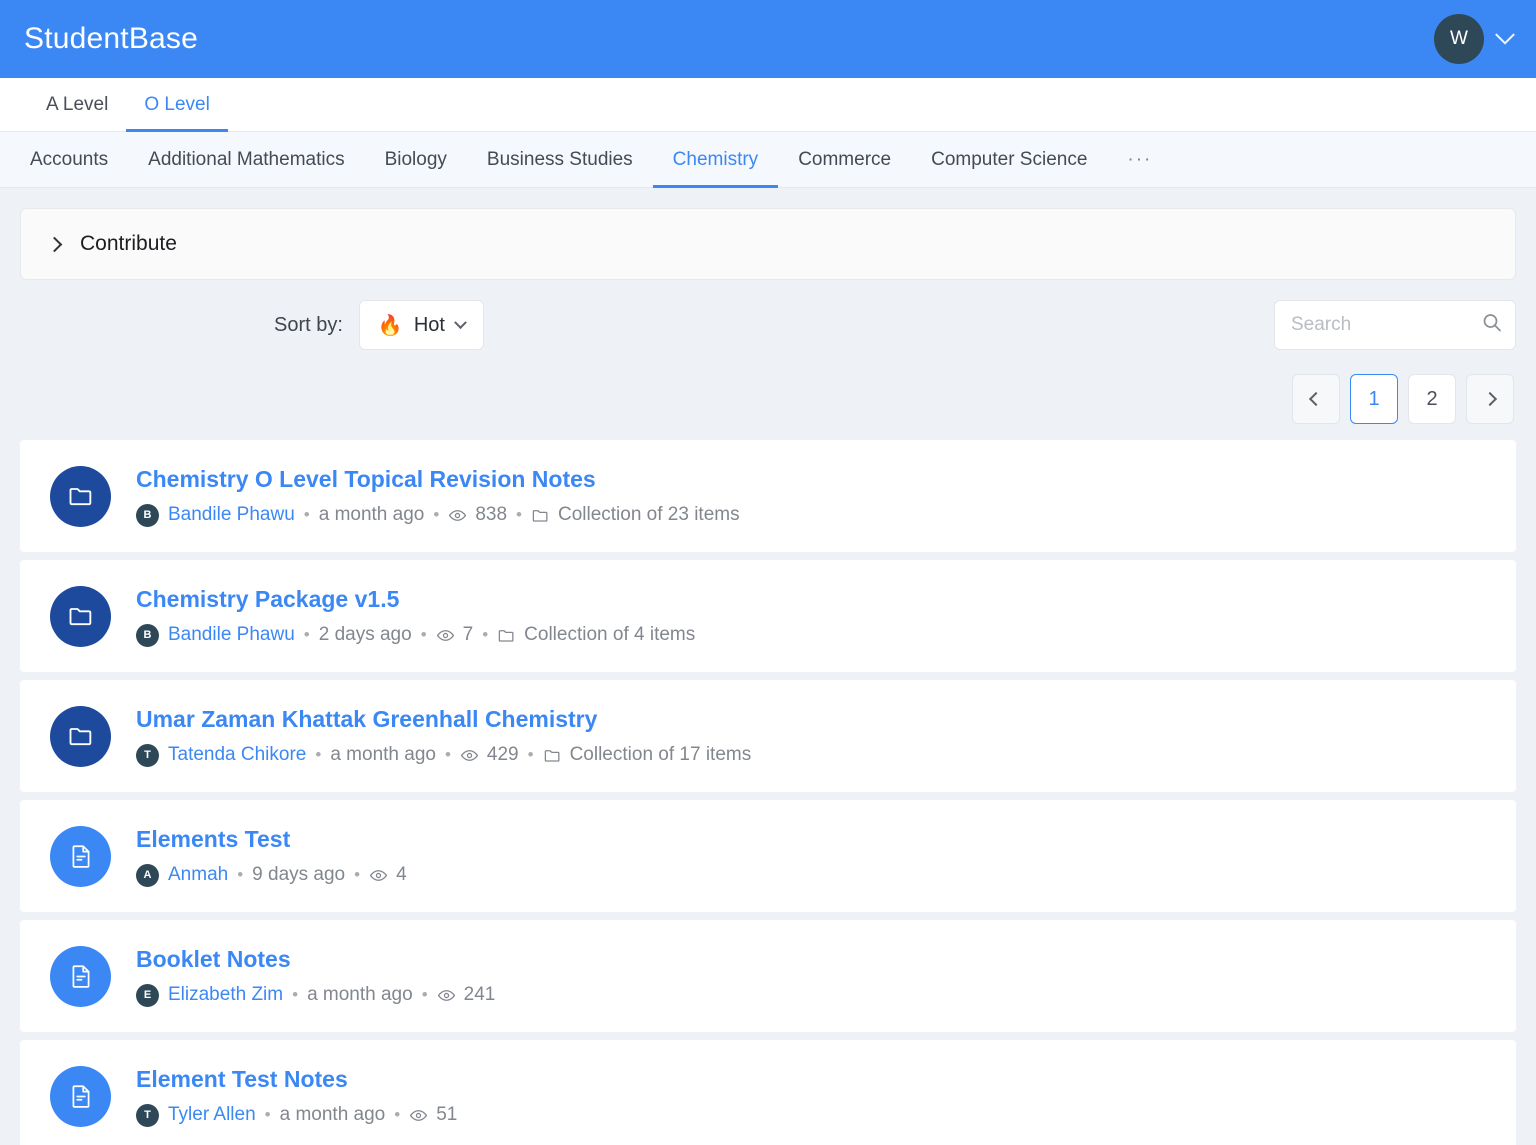 The height and width of the screenshot is (1145, 1536). Describe the element at coordinates (365, 634) in the screenshot. I see `list-item-time: 2 days ago` at that location.